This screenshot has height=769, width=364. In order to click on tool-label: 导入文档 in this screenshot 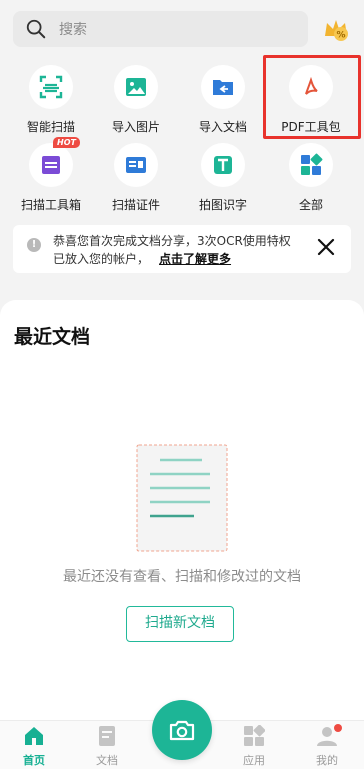, I will do `click(222, 127)`.